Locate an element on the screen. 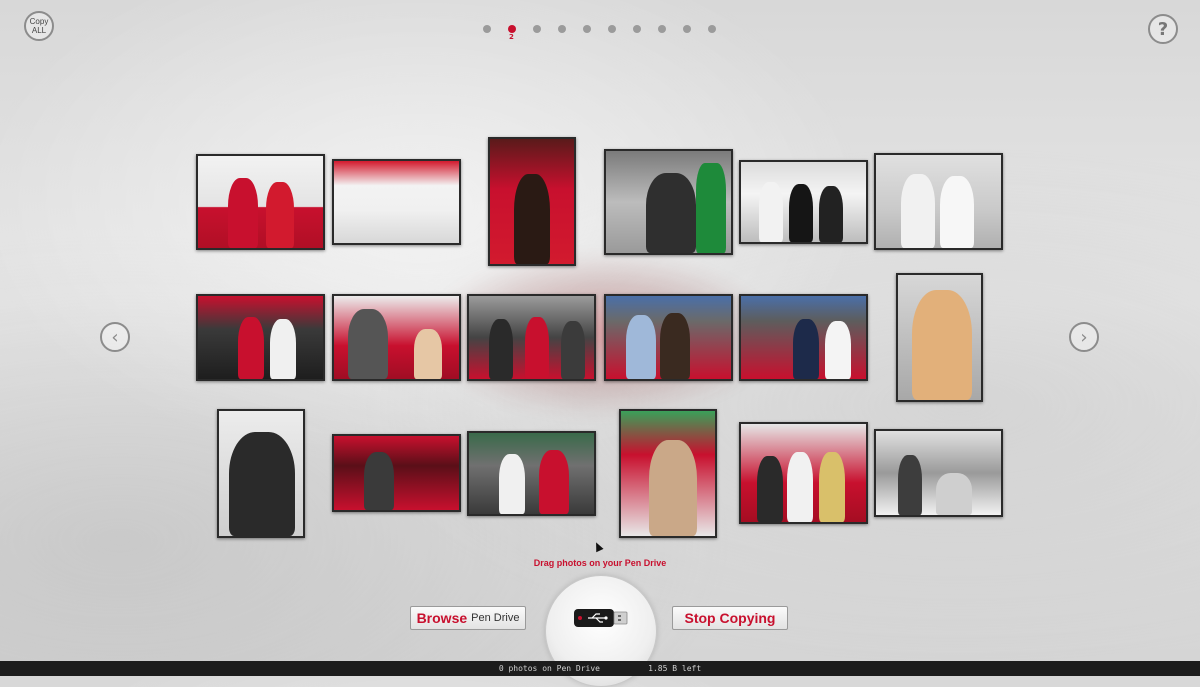  status-bar: 0 photos on Pen Drive 1.85 B left is located at coordinates (600, 668).